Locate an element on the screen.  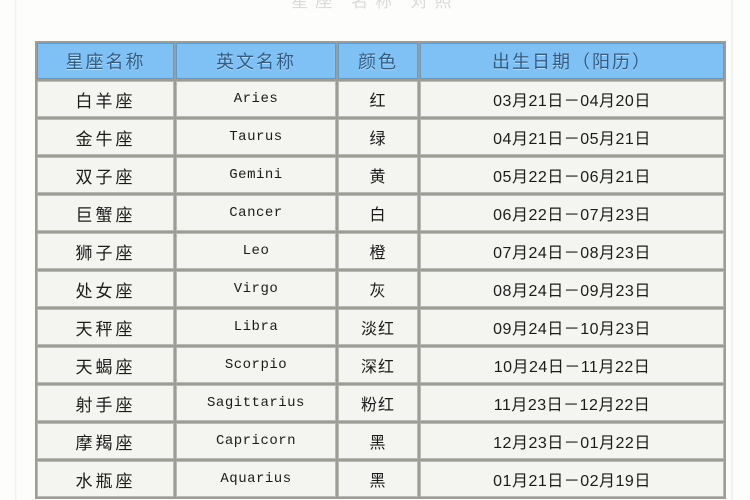
table-row: 天秤座 Libra 淡红 09月24日－10月23日 is located at coordinates (380, 327).